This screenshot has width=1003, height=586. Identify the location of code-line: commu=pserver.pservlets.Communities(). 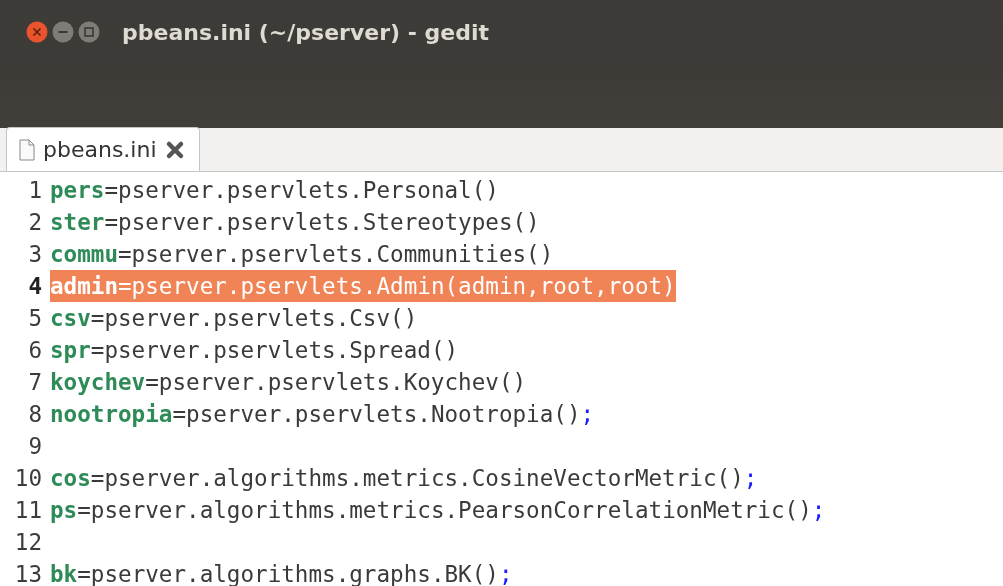
(302, 254).